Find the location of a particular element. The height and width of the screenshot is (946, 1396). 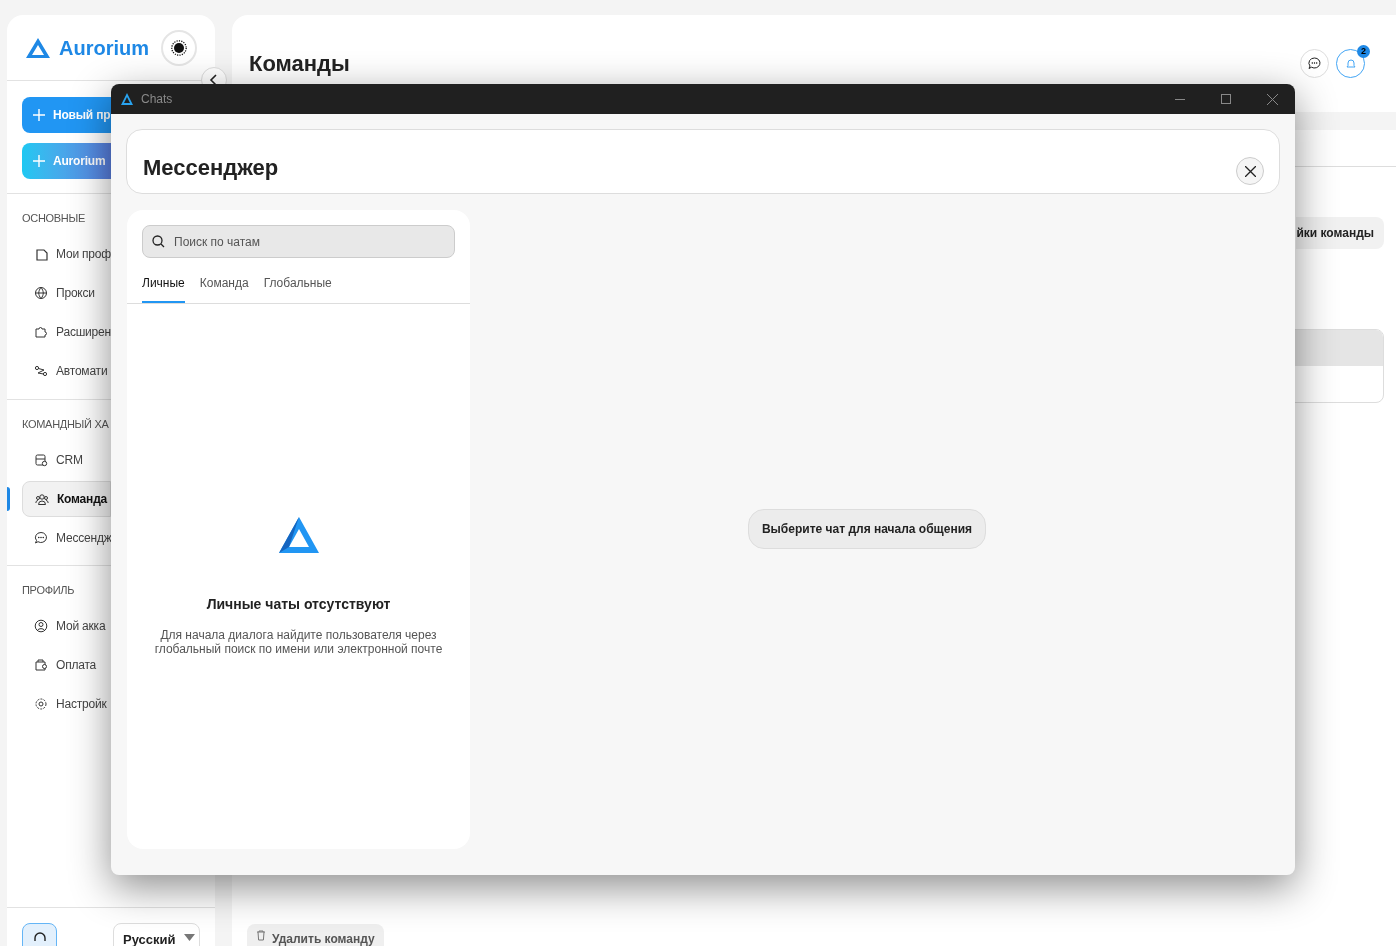

theme-toggle is located at coordinates (179, 47).